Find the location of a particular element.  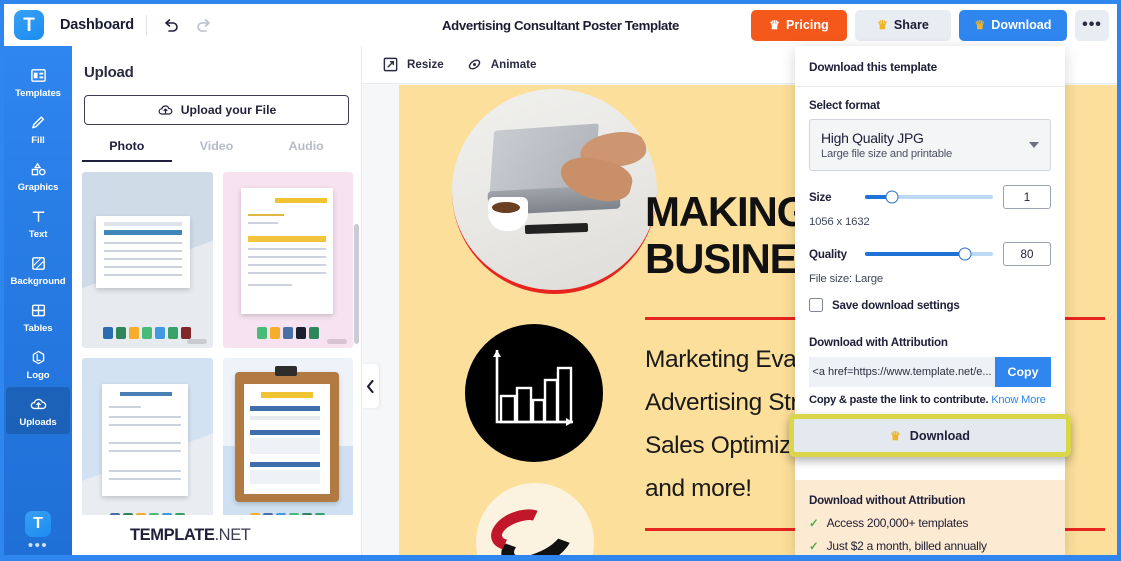

quality-slider is located at coordinates (929, 254).